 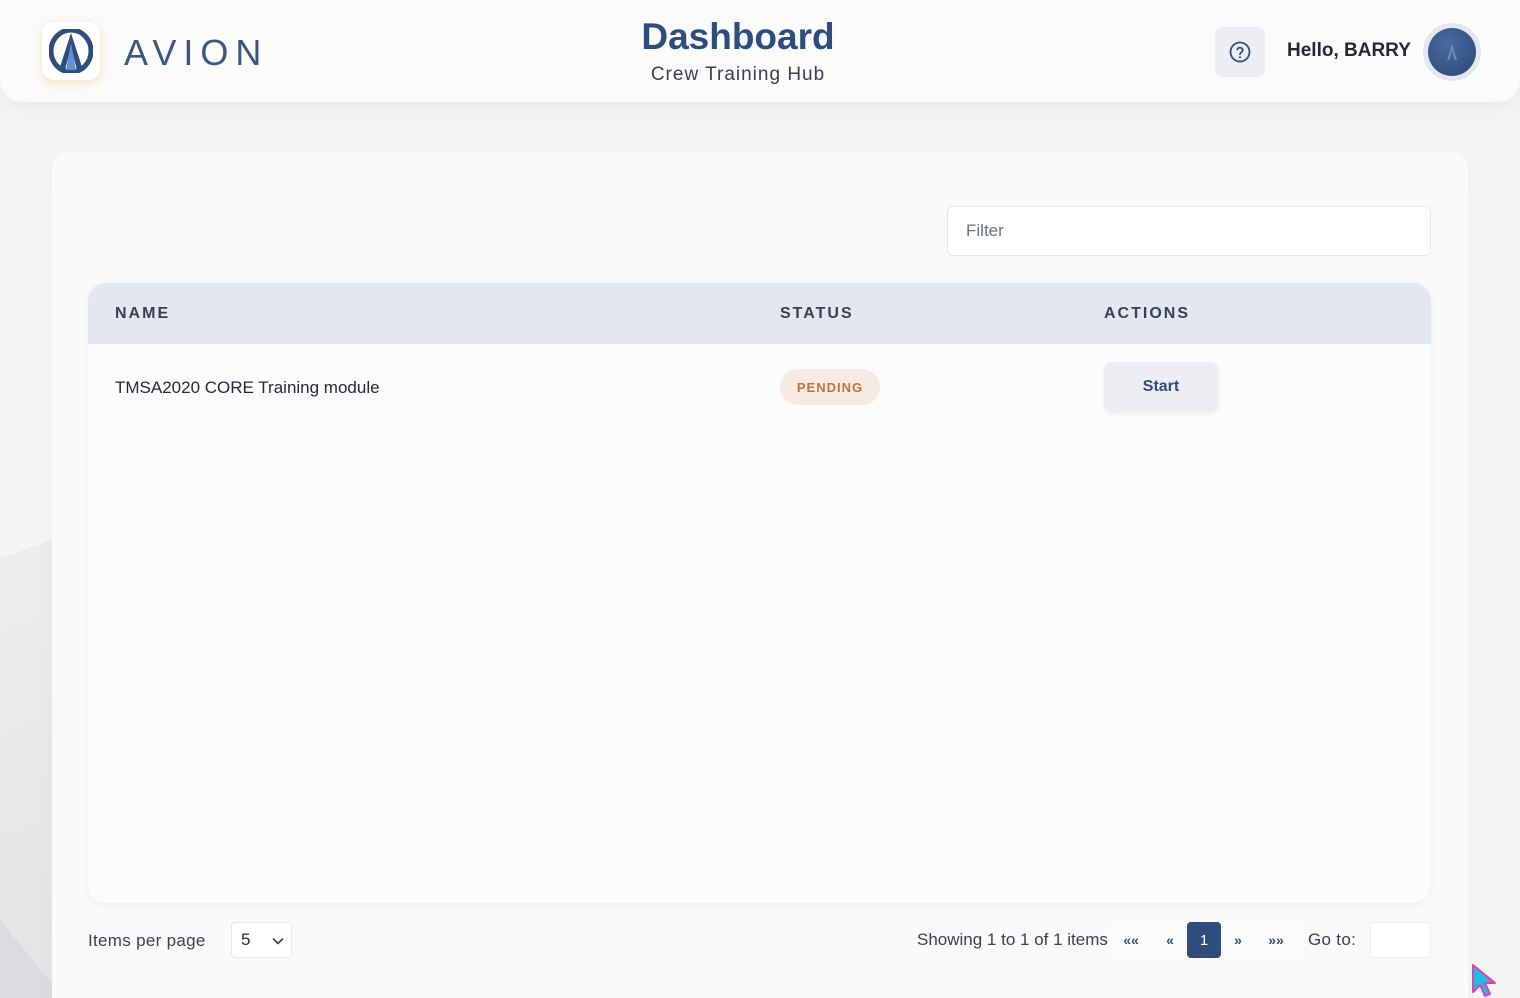 I want to click on question-circle-icon, so click(x=1240, y=52).